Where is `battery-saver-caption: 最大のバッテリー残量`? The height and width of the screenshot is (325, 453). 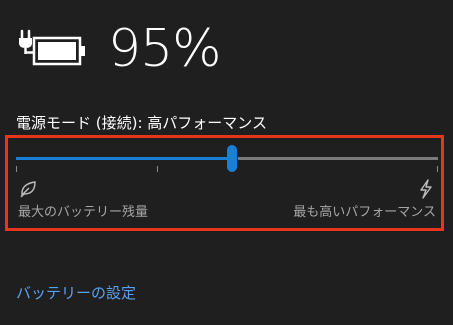 battery-saver-caption: 最大のバッテリー残量 is located at coordinates (83, 212).